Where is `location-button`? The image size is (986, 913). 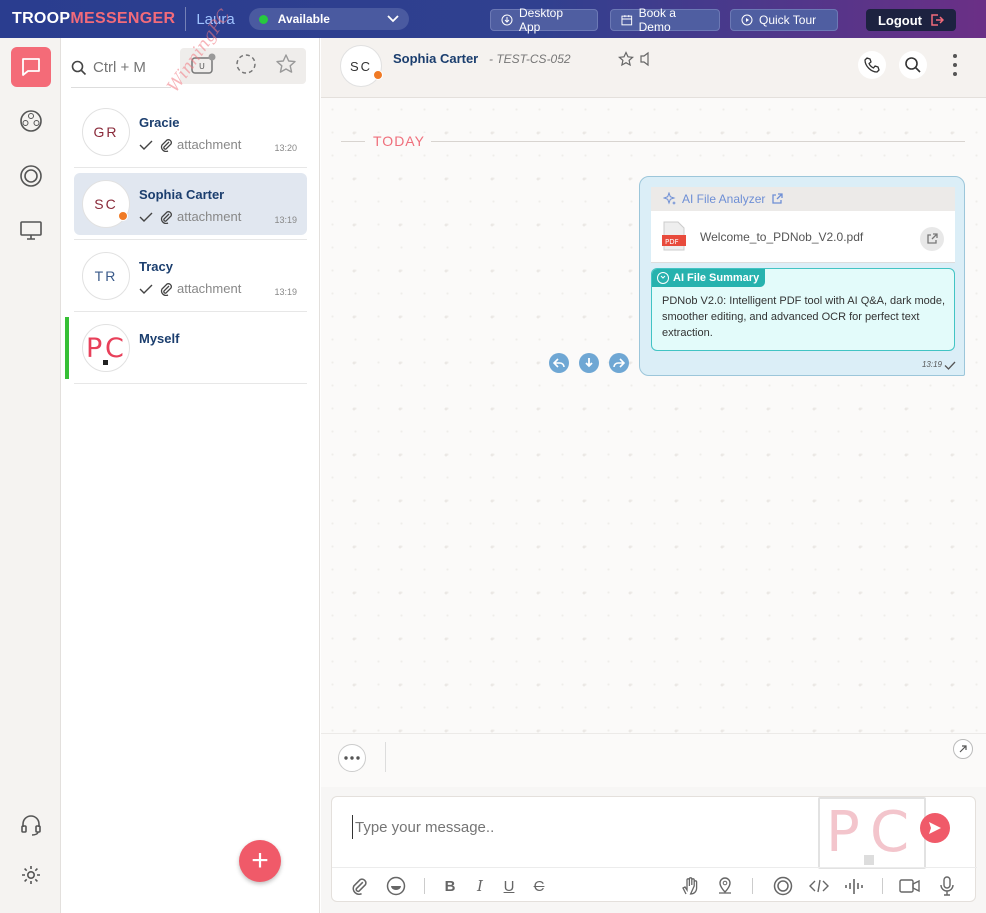
location-button is located at coordinates (725, 886).